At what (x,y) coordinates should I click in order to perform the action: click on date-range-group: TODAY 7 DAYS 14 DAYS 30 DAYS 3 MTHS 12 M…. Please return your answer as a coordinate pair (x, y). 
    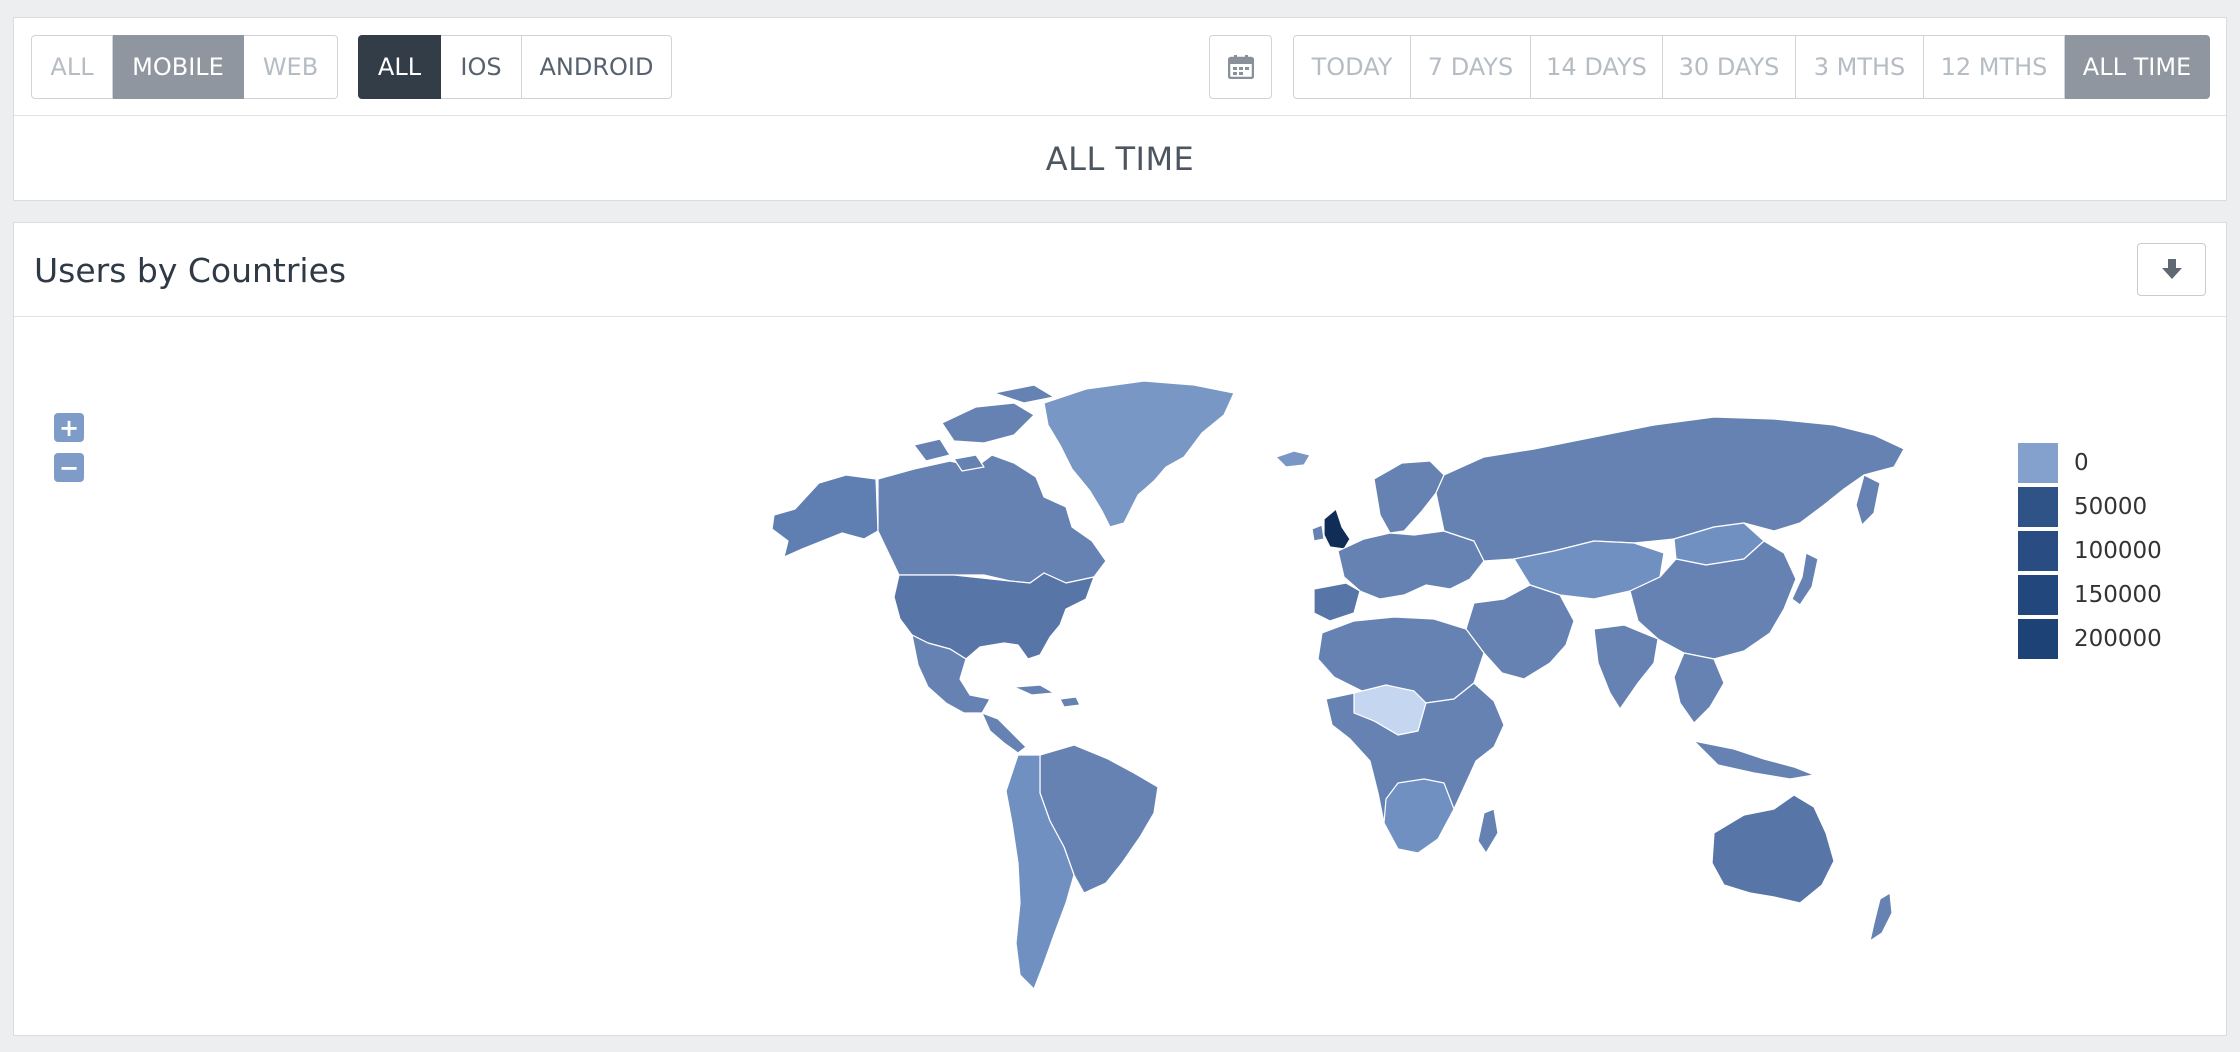
    Looking at the image, I should click on (1751, 67).